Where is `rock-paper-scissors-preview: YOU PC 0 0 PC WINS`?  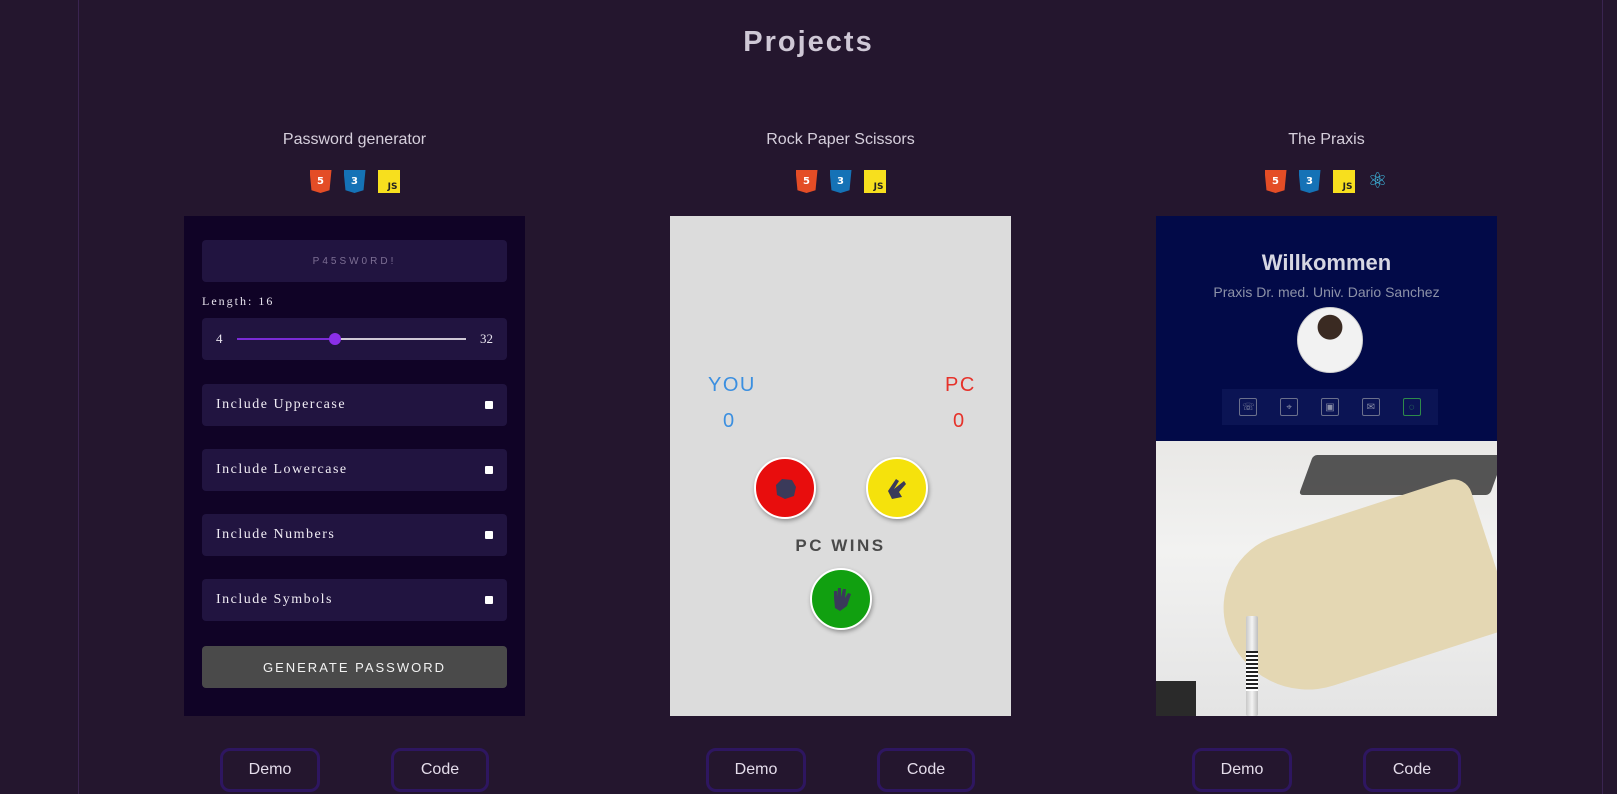 rock-paper-scissors-preview: YOU PC 0 0 PC WINS is located at coordinates (840, 466).